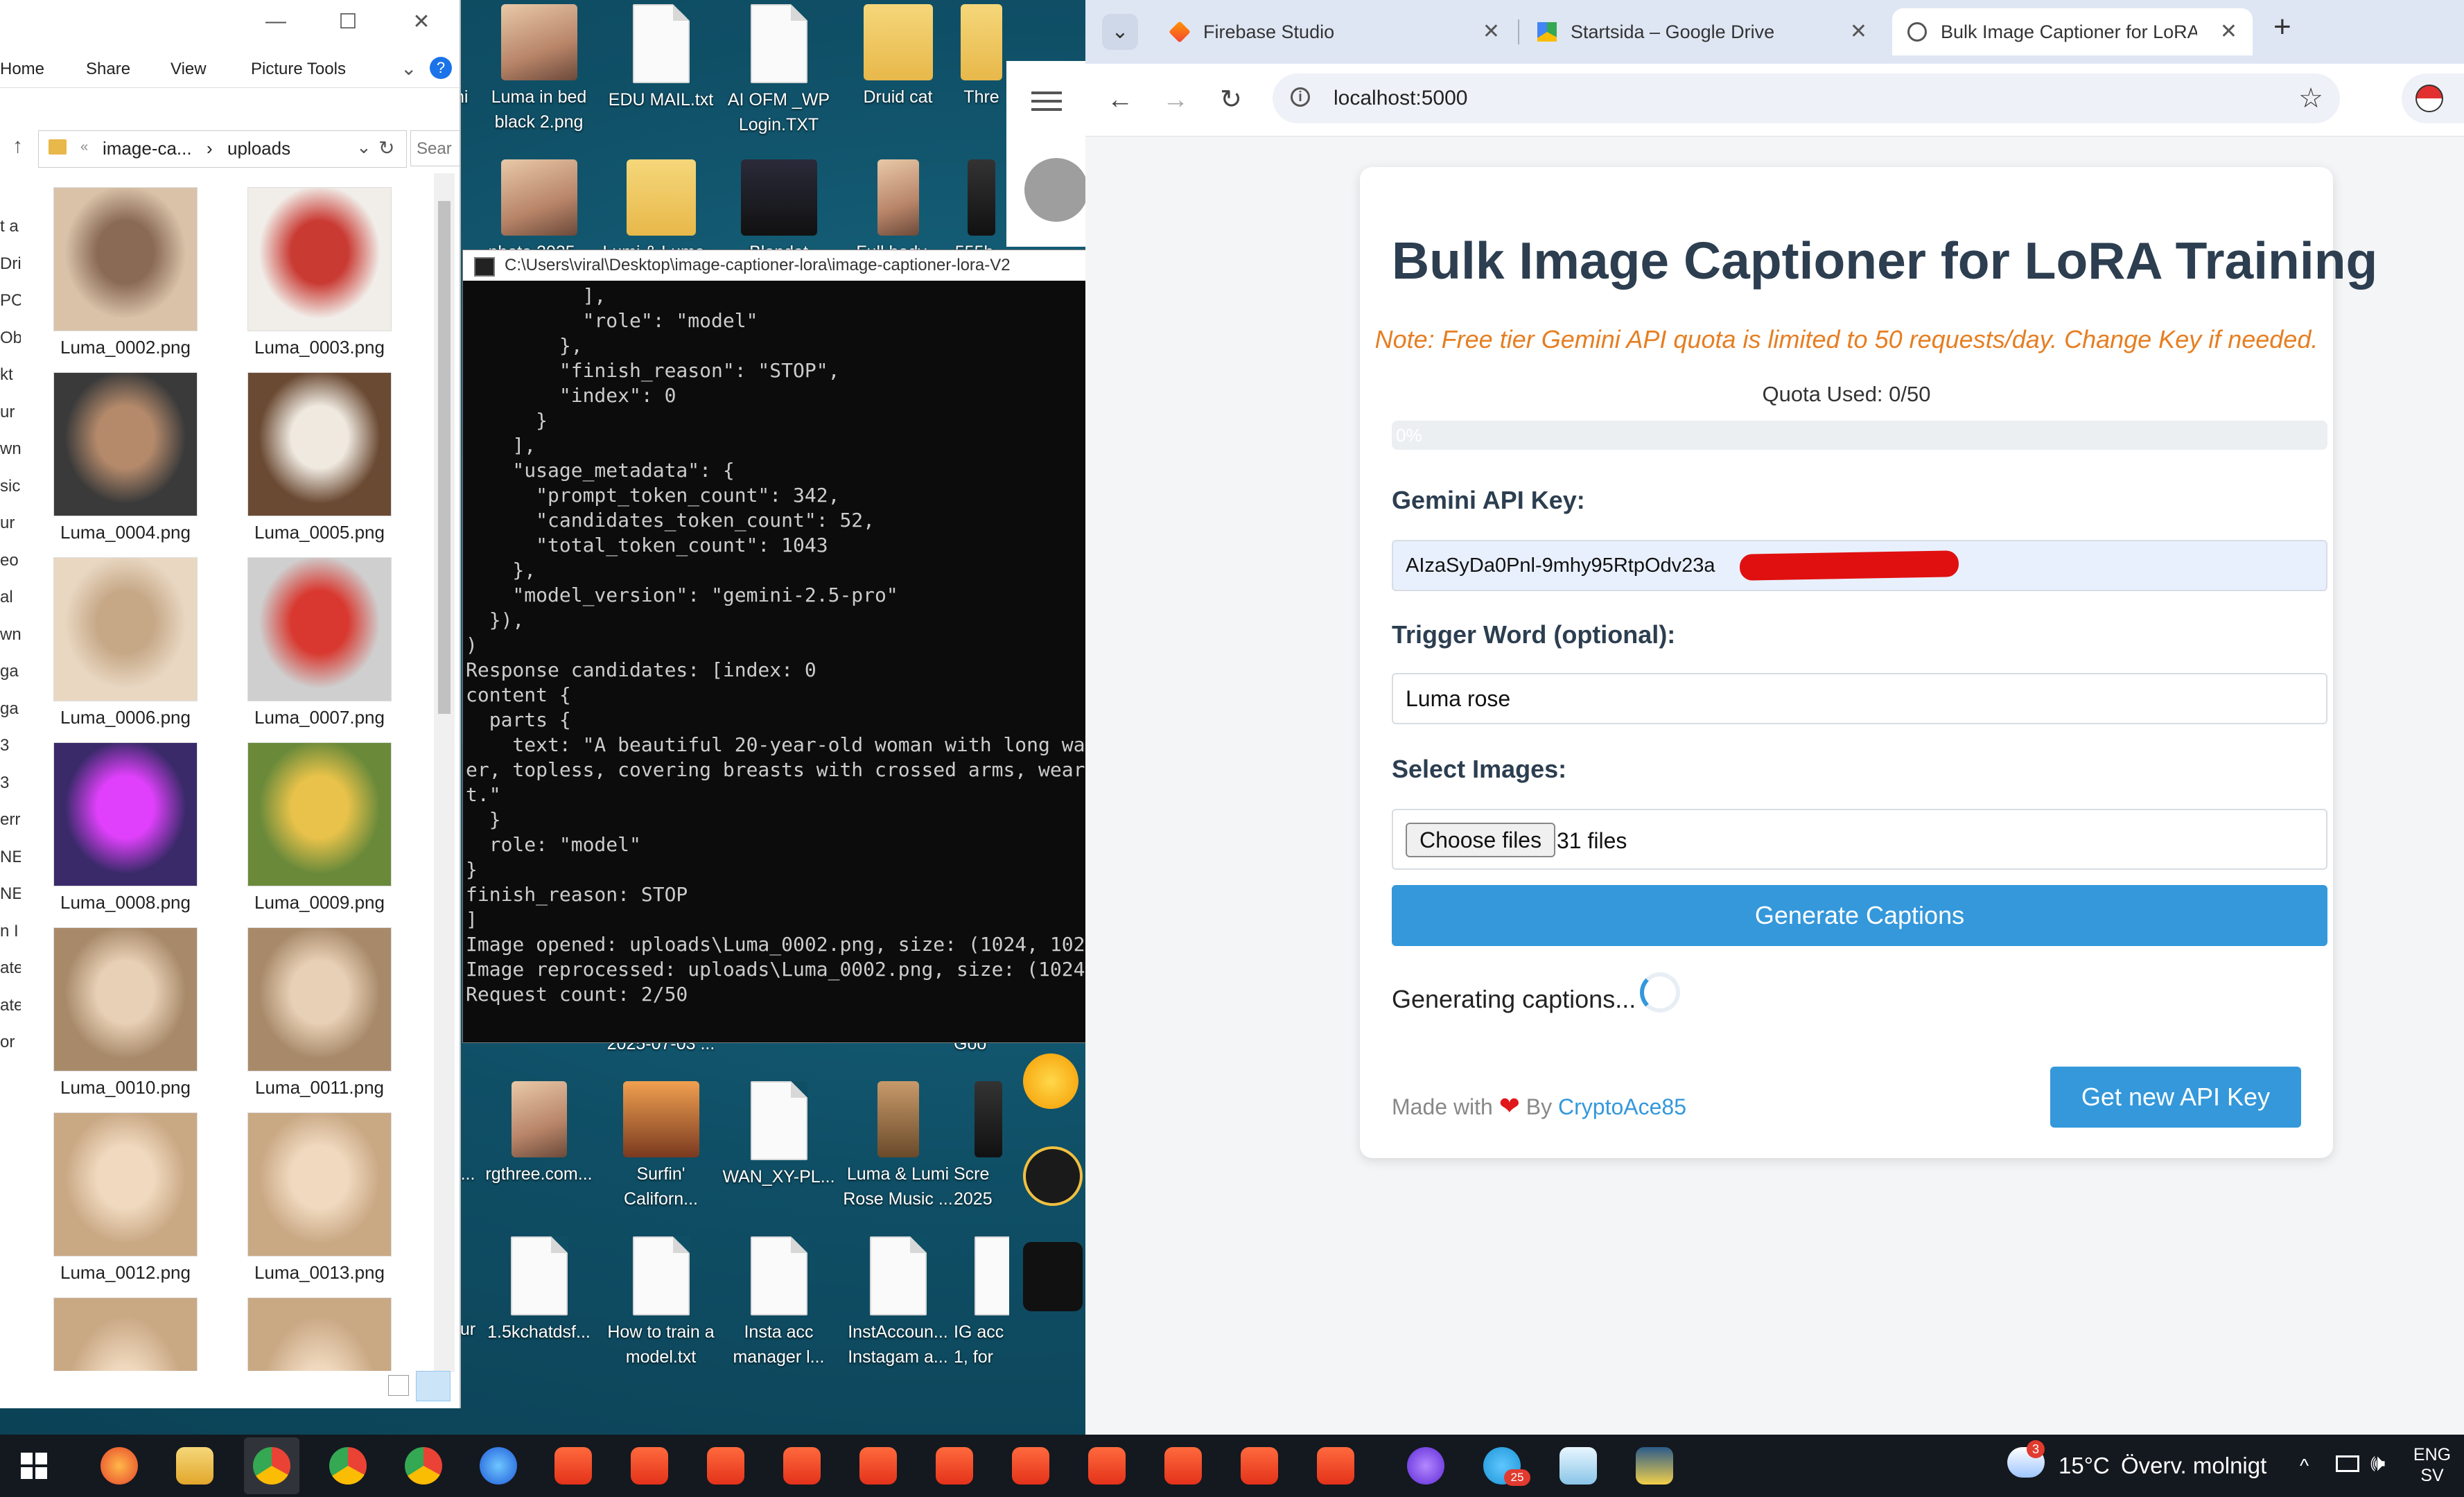 The image size is (2464, 1497). Describe the element at coordinates (1622, 1107) in the screenshot. I see `author-link: CryptoAce85` at that location.